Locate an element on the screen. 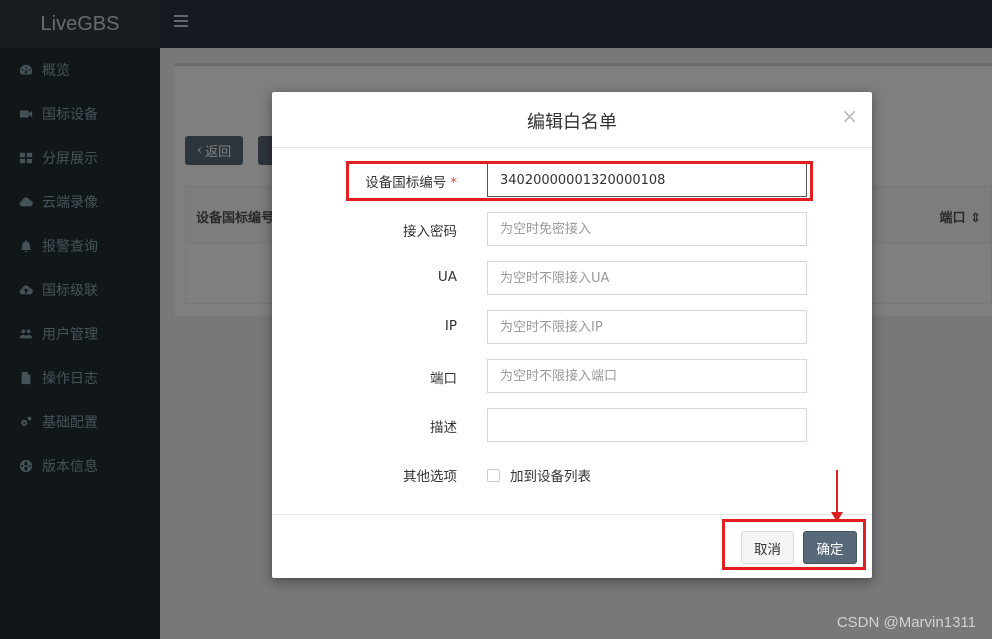  watermark: CSDN @Marvin1311 is located at coordinates (906, 622).